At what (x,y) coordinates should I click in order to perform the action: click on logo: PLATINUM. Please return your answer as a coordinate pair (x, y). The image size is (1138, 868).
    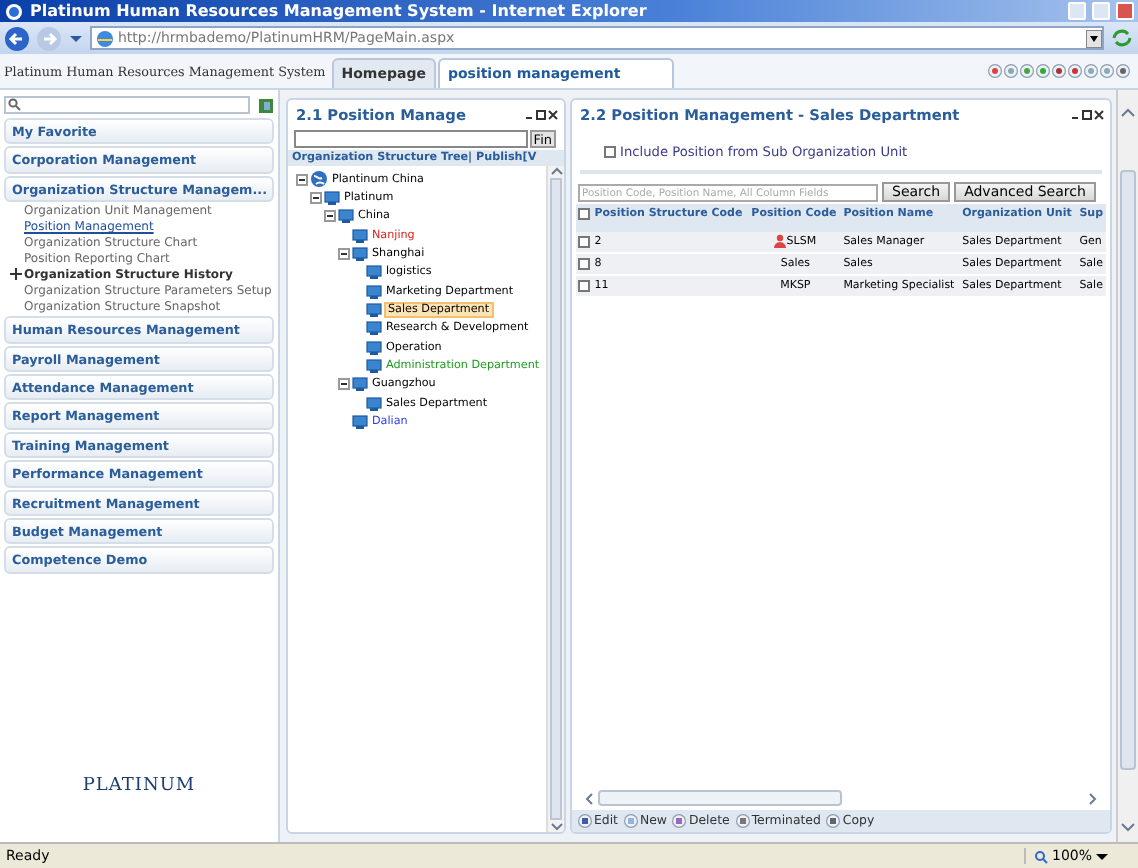
    Looking at the image, I should click on (139, 786).